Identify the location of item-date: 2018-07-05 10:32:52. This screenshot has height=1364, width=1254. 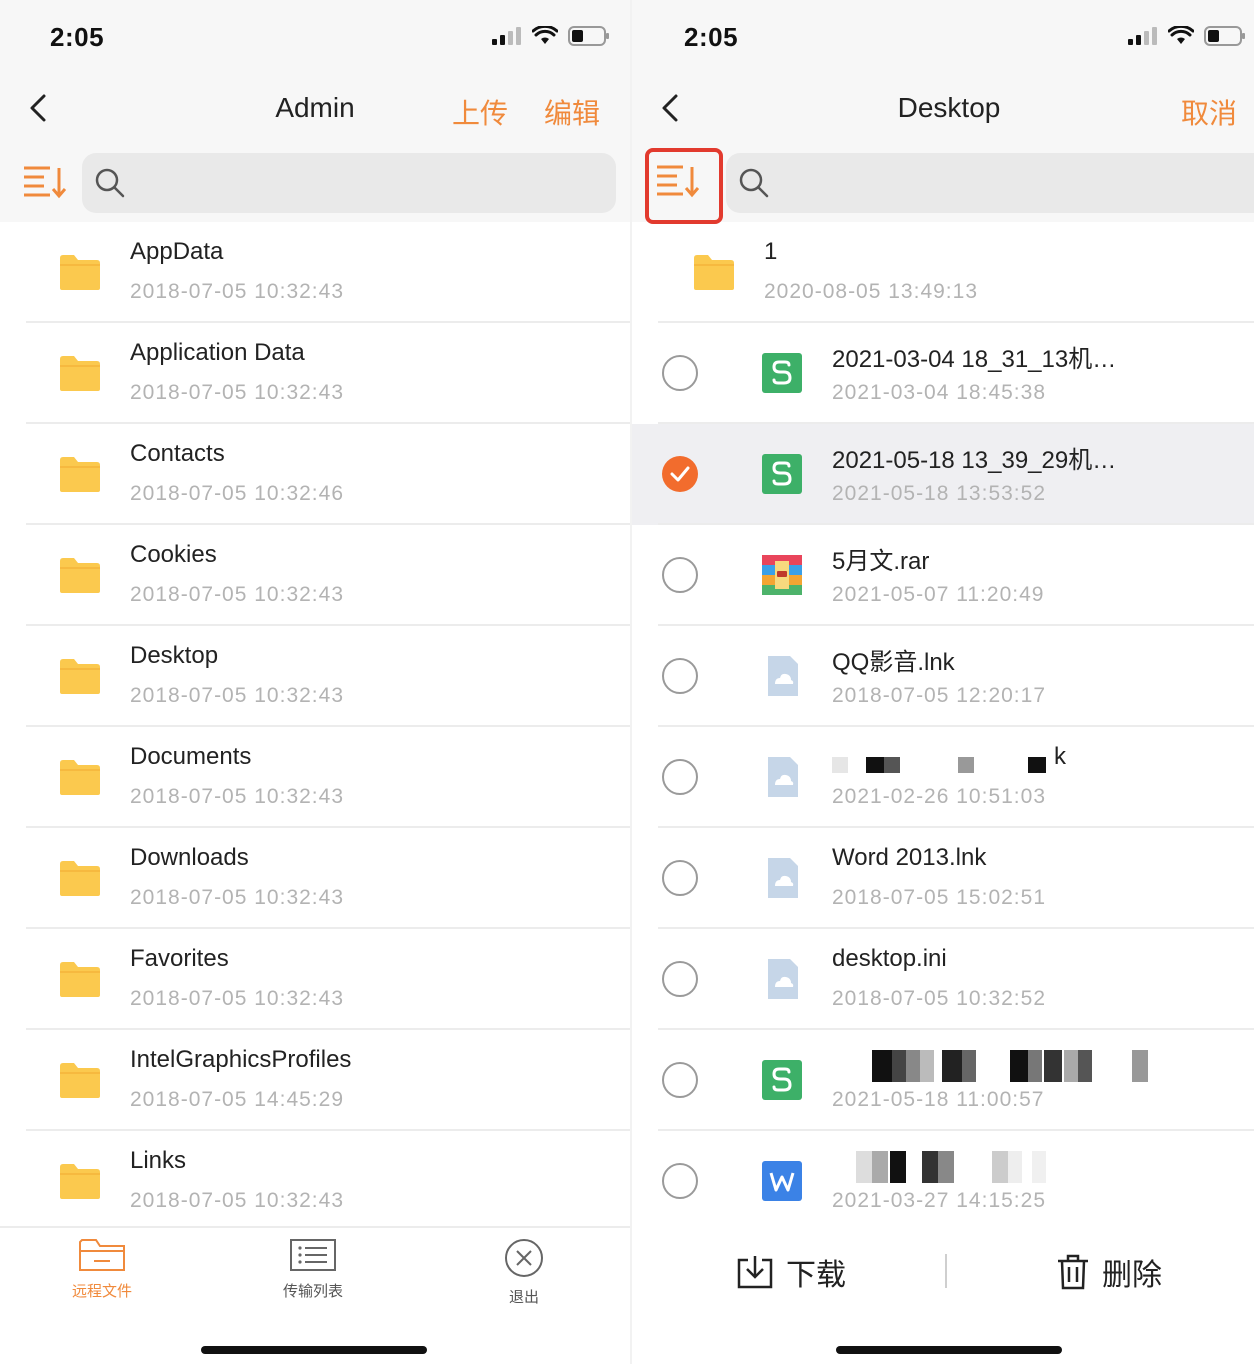
(939, 998).